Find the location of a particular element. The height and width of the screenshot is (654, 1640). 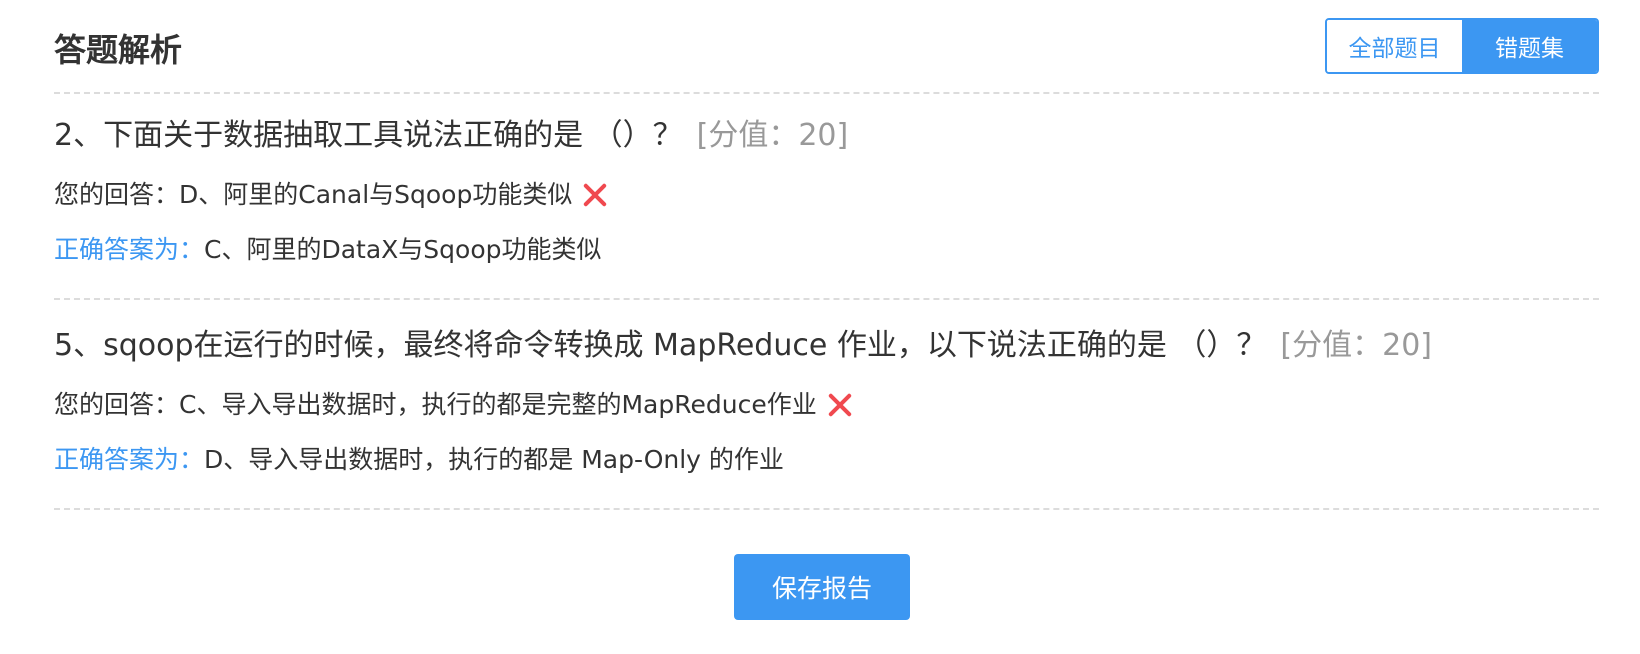

panel-header: 答题解析 全部题目 错题集 is located at coordinates (826, 47).